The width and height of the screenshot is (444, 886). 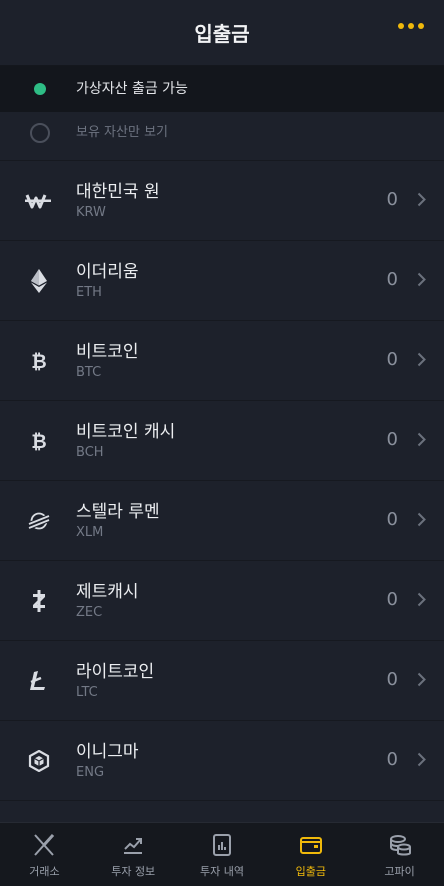 I want to click on tab-label: 거래소, so click(x=44, y=871).